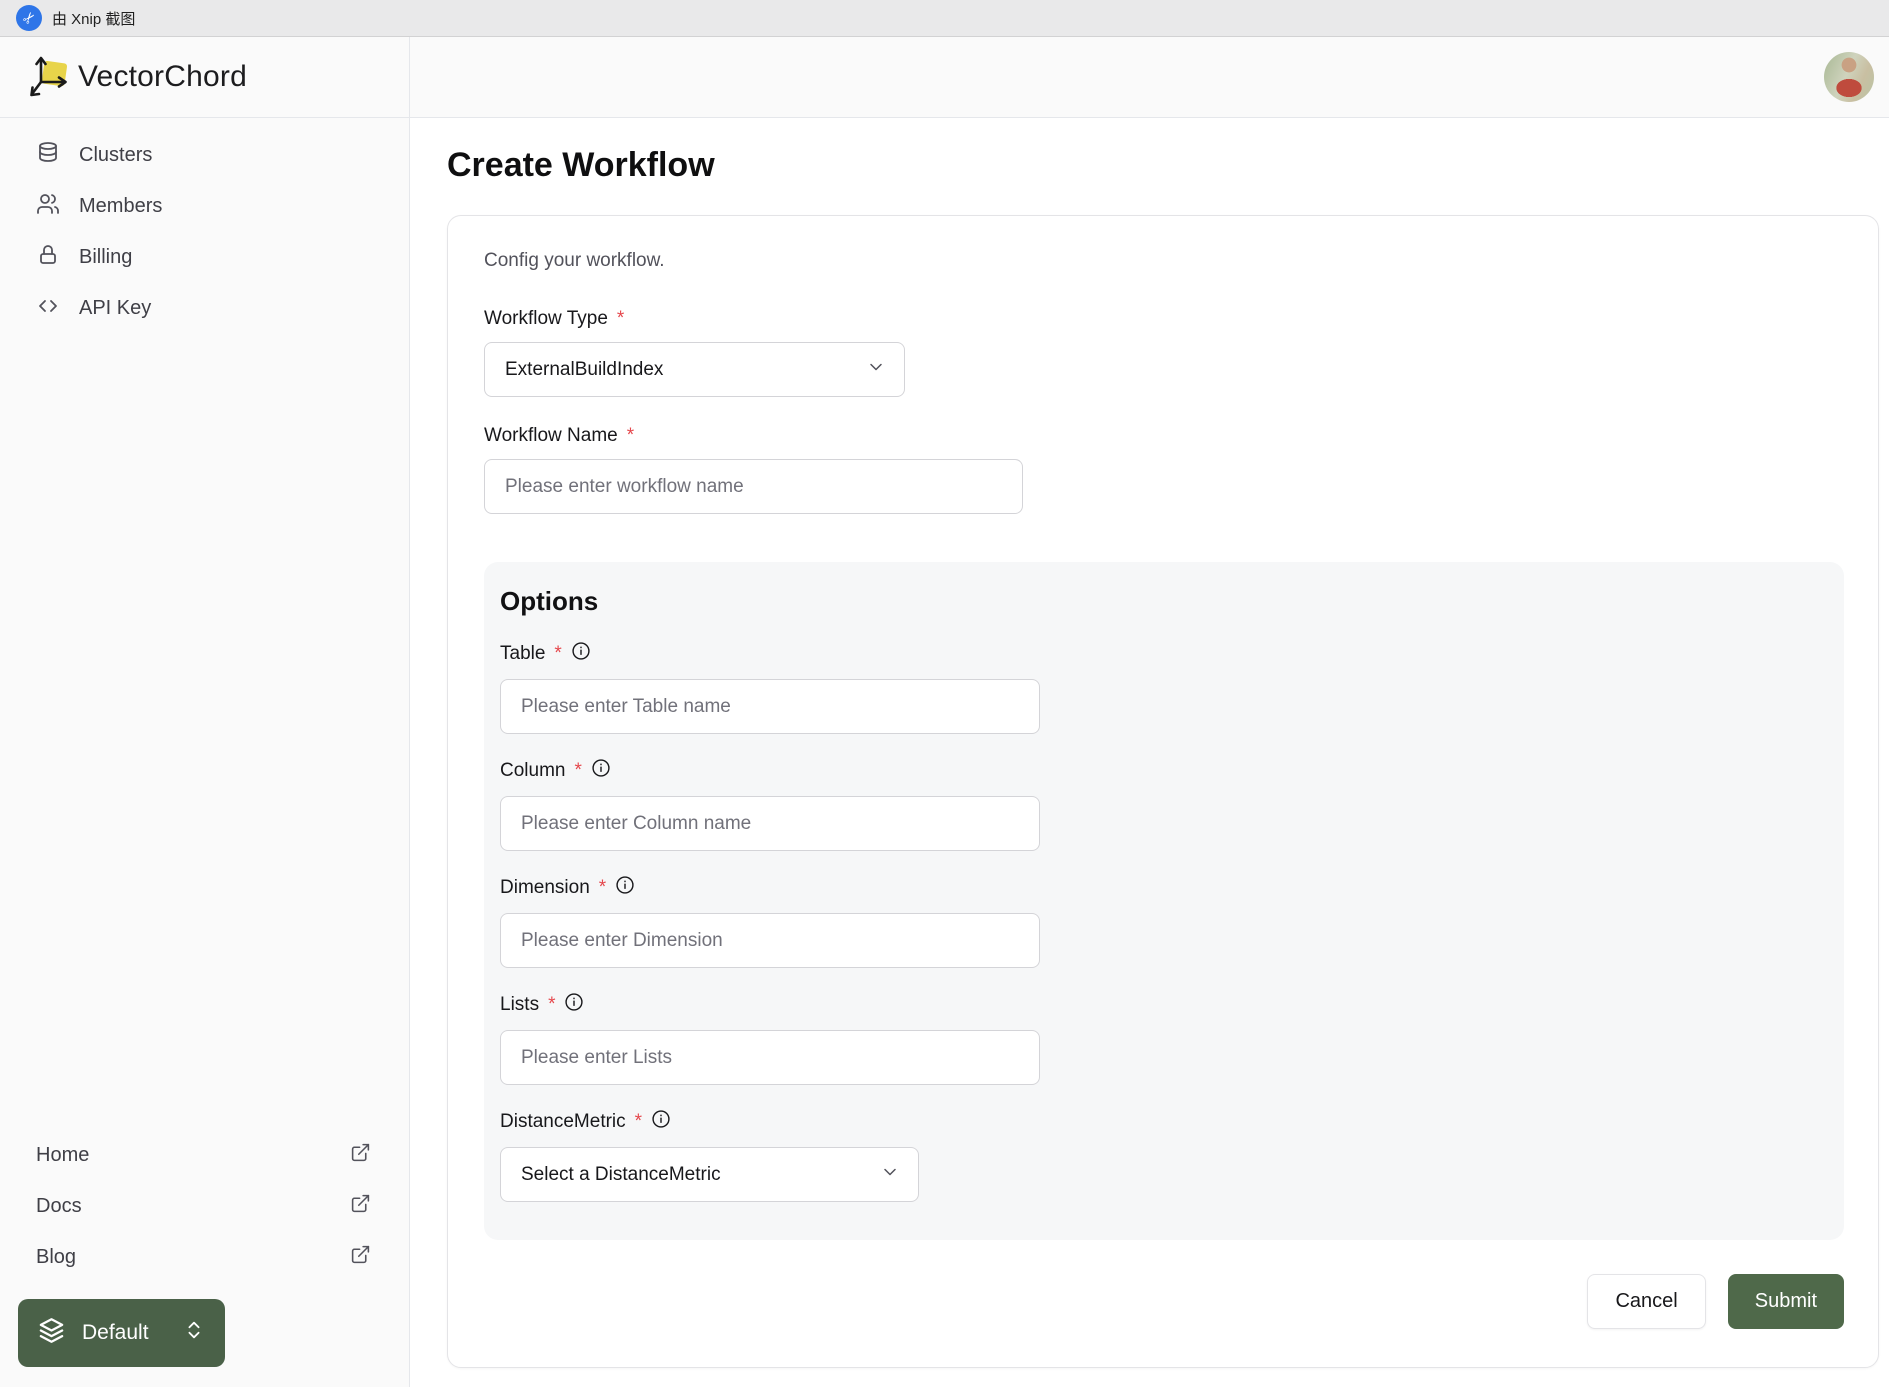 The width and height of the screenshot is (1889, 1387). I want to click on form-actions: Cancel Submit, so click(1164, 1301).